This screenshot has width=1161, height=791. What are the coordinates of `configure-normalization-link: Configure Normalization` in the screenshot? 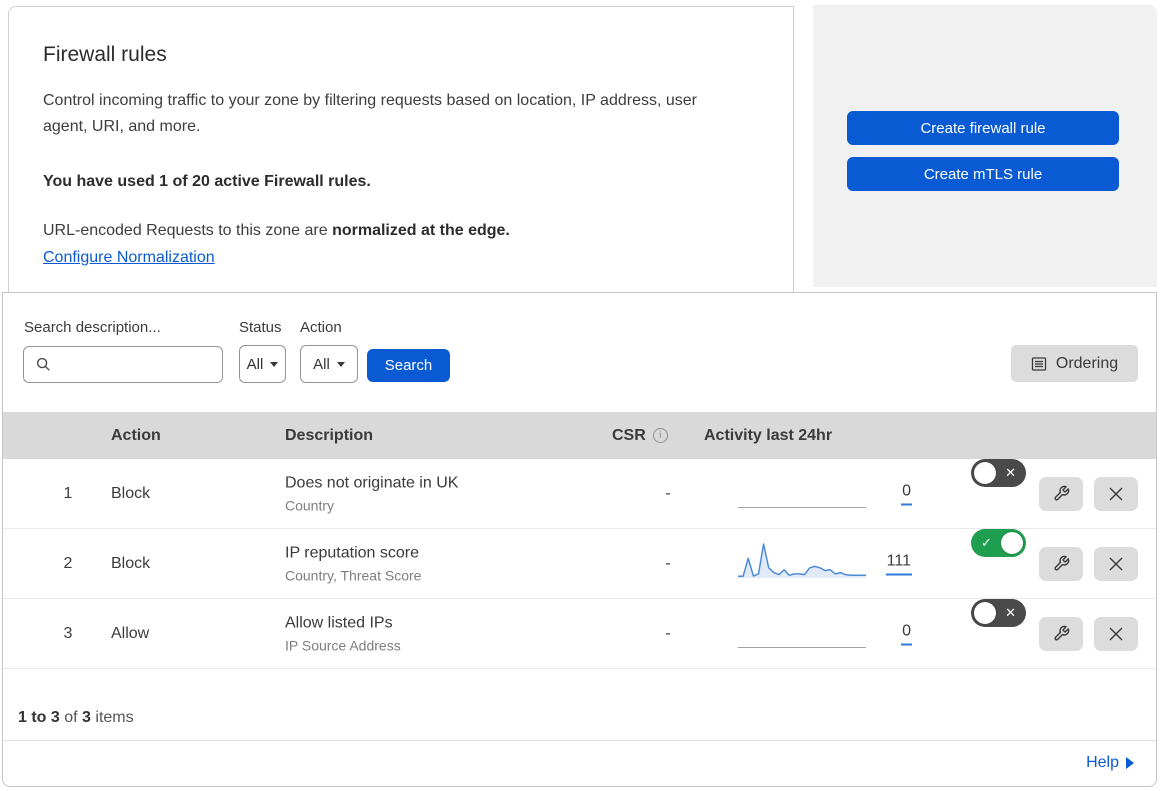 It's located at (129, 257).